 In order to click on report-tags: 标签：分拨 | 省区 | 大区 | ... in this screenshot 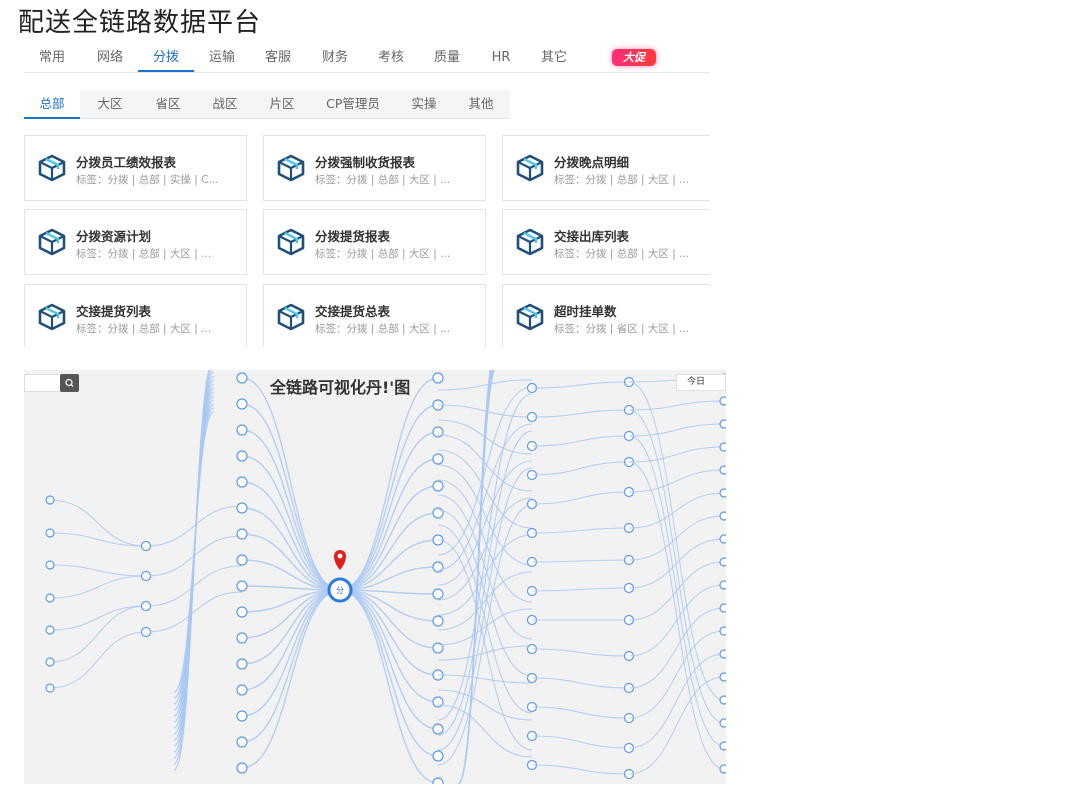, I will do `click(622, 329)`.